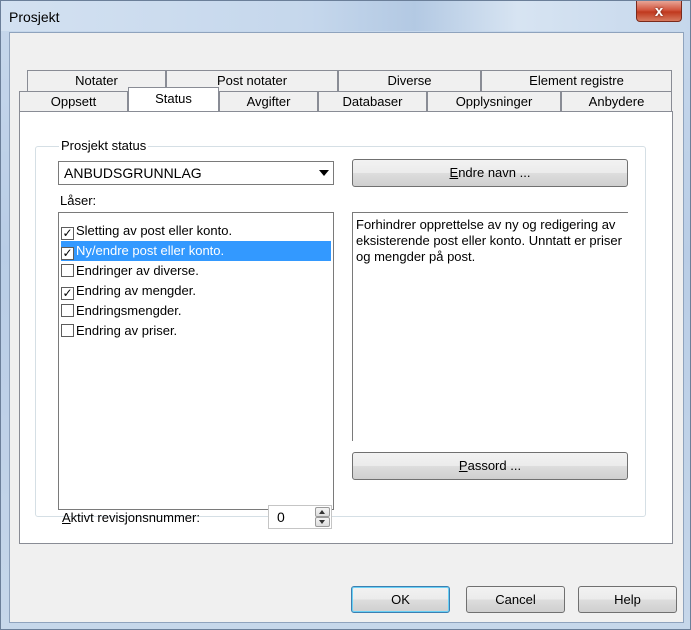  What do you see at coordinates (34, 17) in the screenshot?
I see `window-title: Prosjekt` at bounding box center [34, 17].